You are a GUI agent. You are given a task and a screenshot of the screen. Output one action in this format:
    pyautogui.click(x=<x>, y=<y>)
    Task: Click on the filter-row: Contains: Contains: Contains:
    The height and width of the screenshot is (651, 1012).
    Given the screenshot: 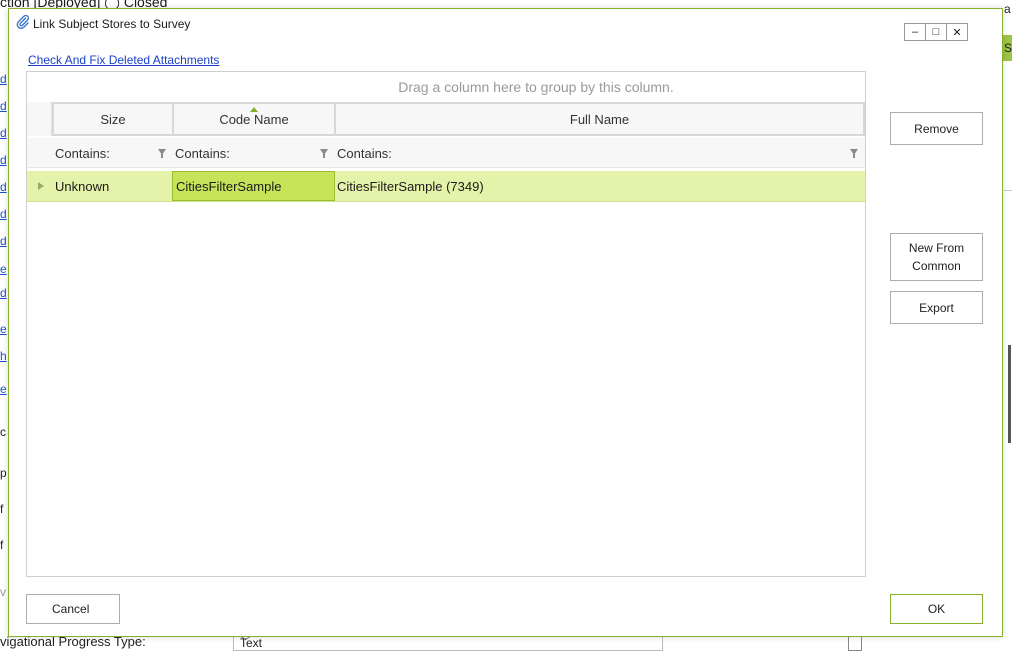 What is the action you would take?
    pyautogui.click(x=446, y=153)
    